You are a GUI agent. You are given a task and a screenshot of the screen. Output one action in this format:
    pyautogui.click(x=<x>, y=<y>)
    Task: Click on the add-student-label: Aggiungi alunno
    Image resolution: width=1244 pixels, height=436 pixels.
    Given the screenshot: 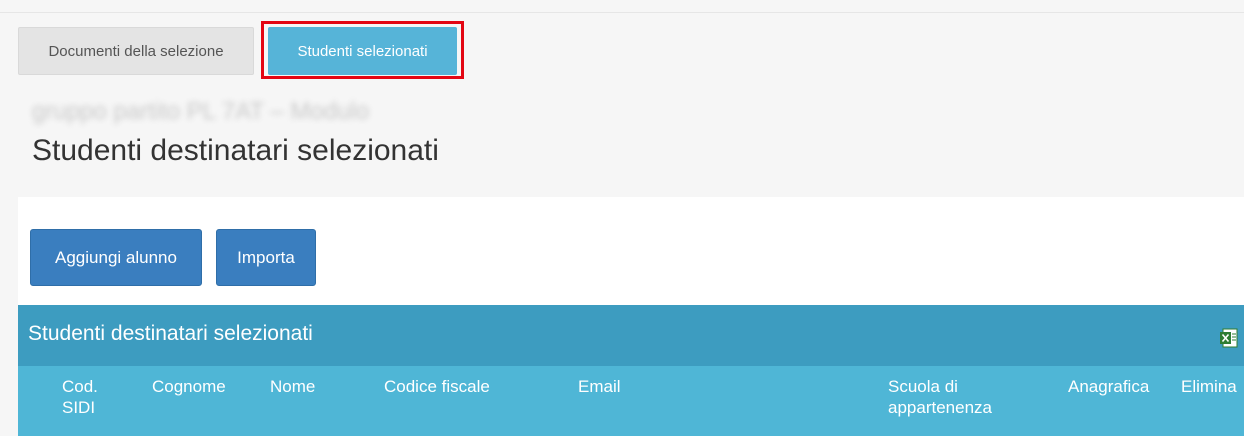 What is the action you would take?
    pyautogui.click(x=116, y=257)
    